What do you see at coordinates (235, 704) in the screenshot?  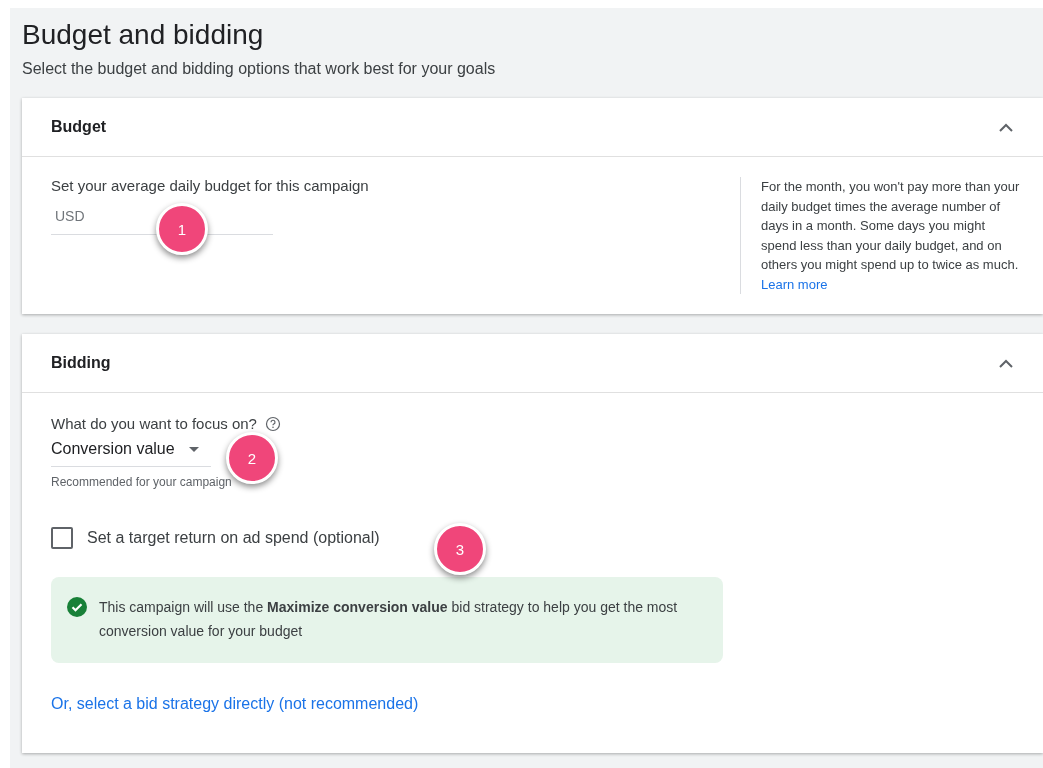 I see `bid-strategy-link: Or, select a bid strategy directly (not recommended)` at bounding box center [235, 704].